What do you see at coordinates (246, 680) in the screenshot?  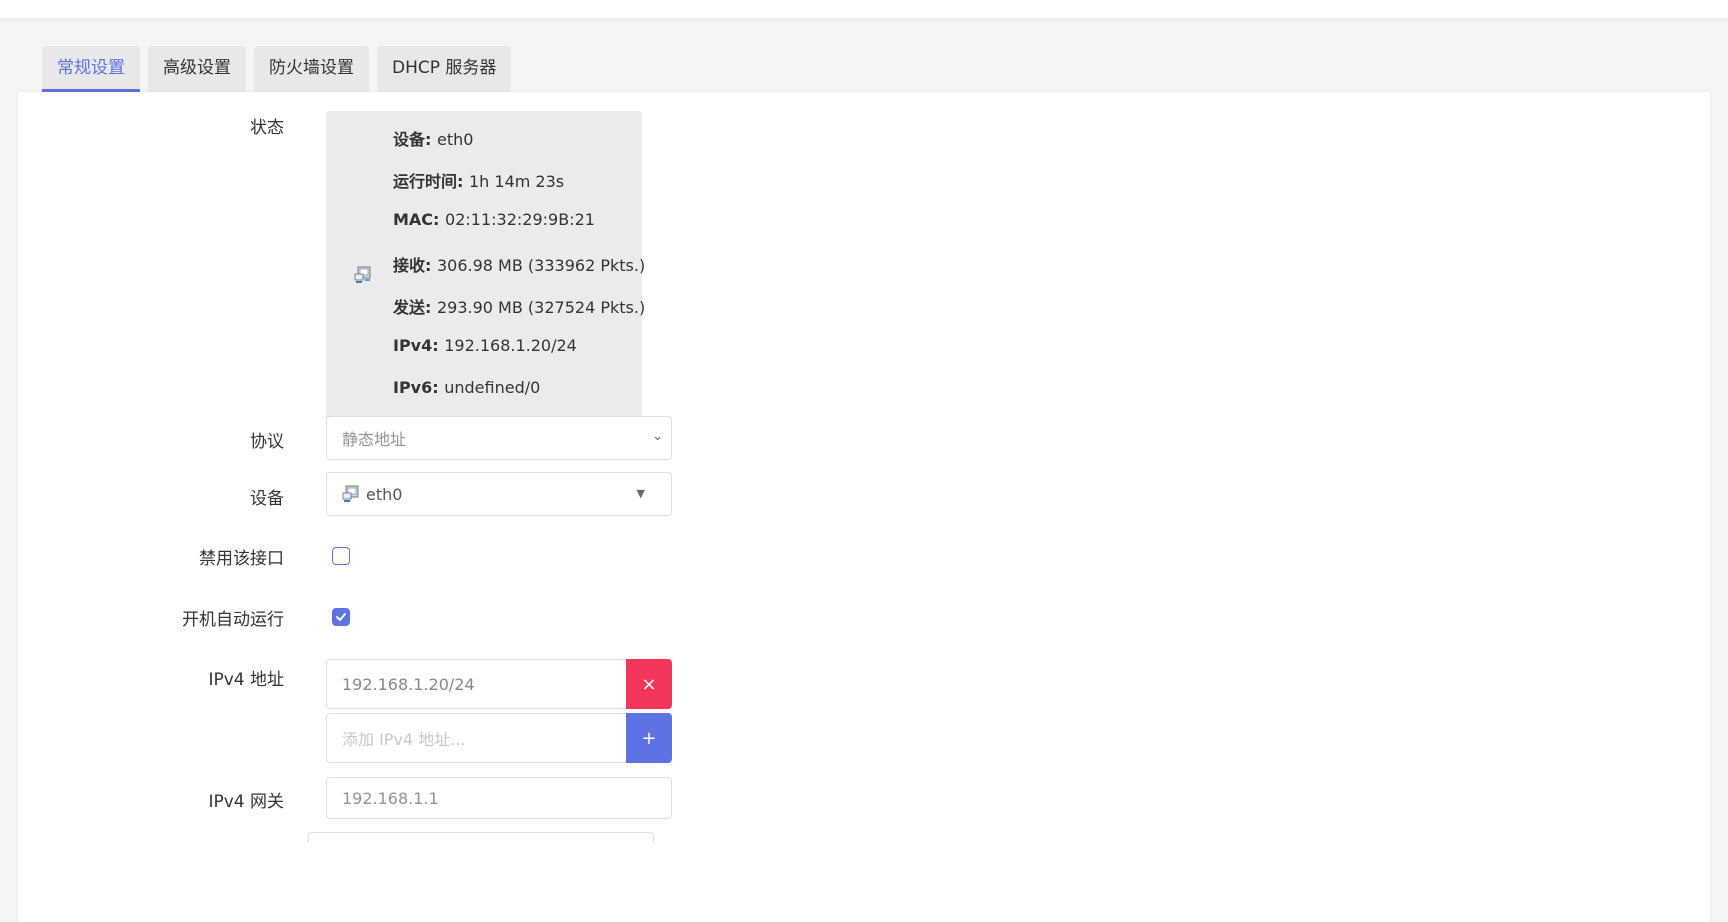 I see `ipv4-address-label: IPv4 地址` at bounding box center [246, 680].